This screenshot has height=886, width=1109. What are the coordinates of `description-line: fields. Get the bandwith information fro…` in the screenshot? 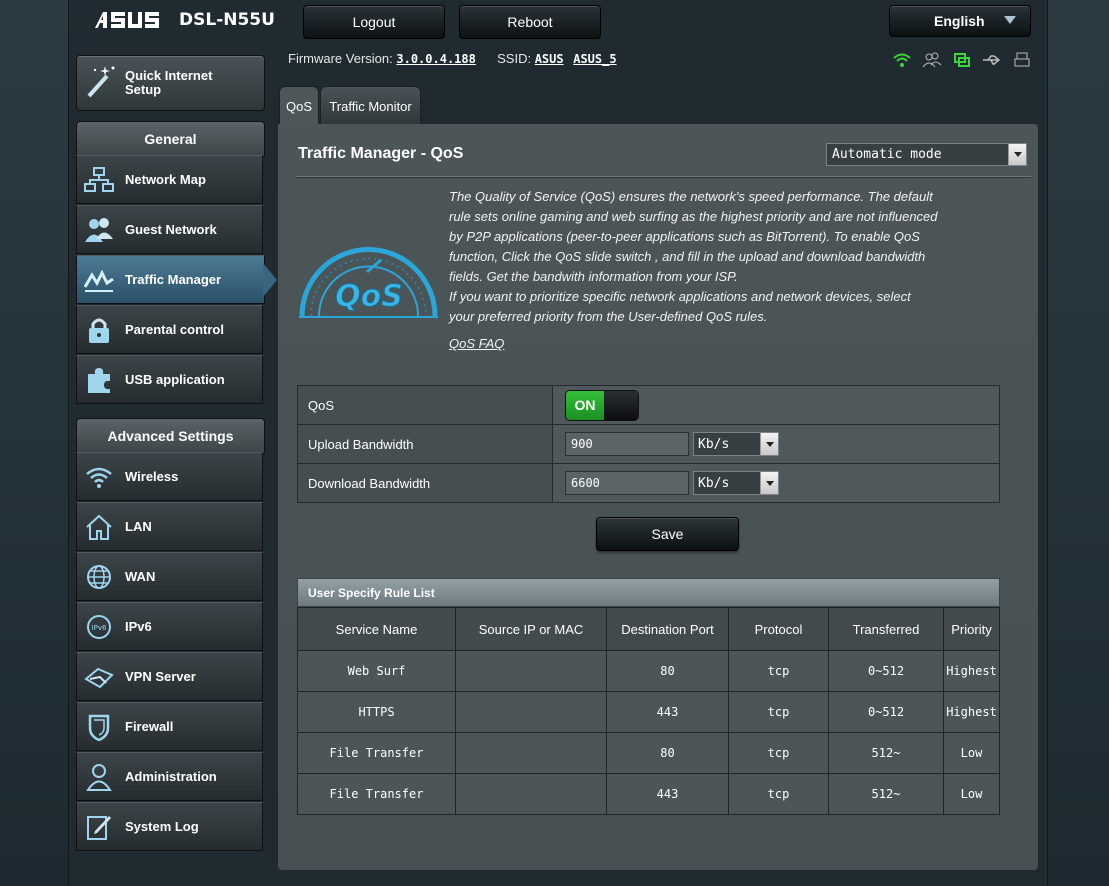 It's located at (593, 276).